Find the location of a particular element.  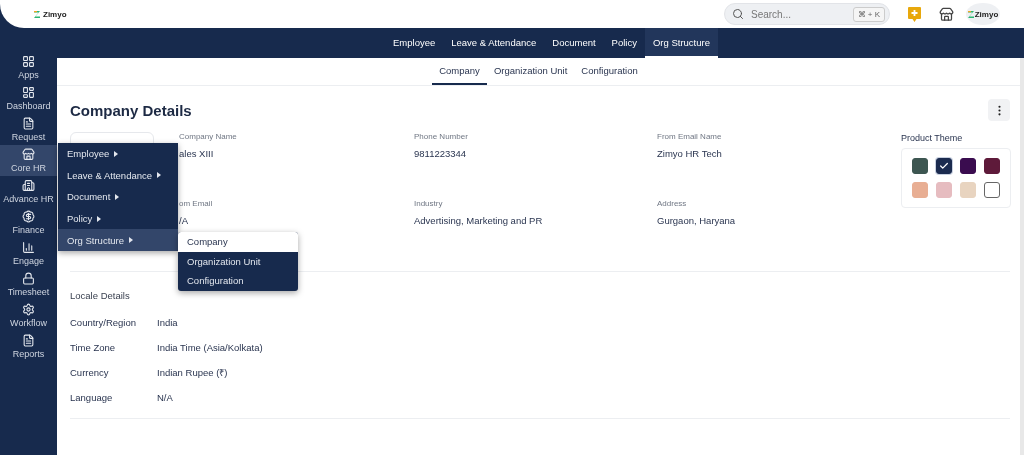

field-value: 9811223344 is located at coordinates (441, 153).